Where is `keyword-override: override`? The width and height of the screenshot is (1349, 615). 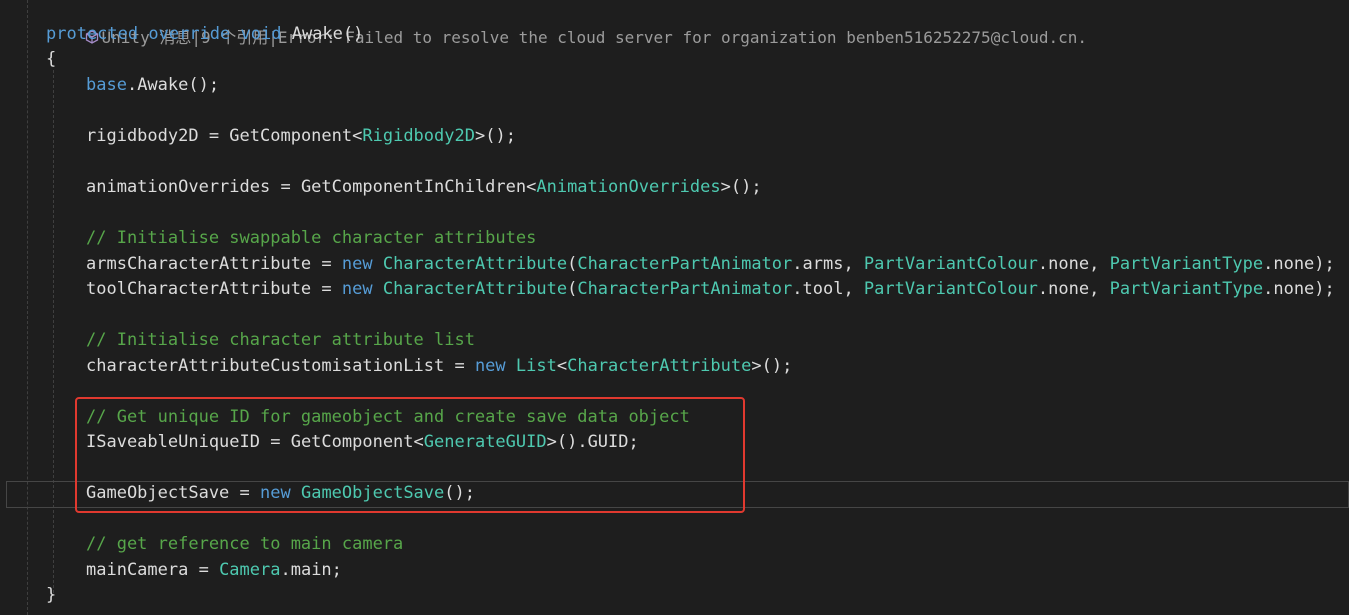 keyword-override: override is located at coordinates (189, 34).